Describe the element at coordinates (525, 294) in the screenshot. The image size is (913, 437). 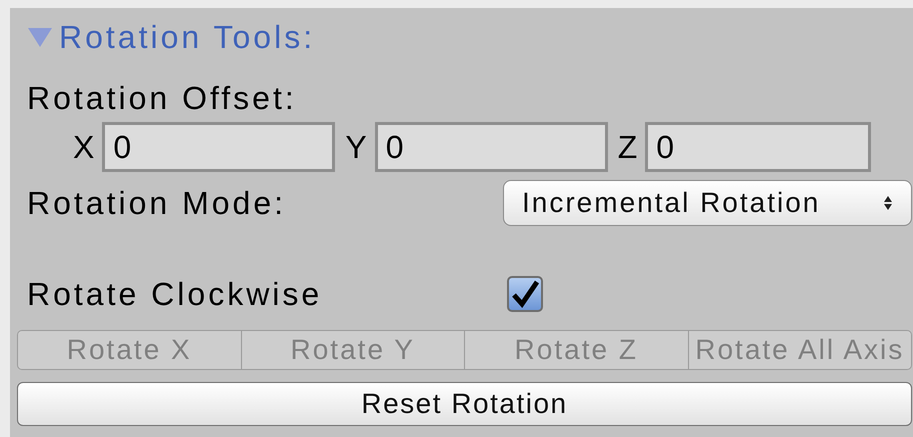
I see `checkbox` at that location.